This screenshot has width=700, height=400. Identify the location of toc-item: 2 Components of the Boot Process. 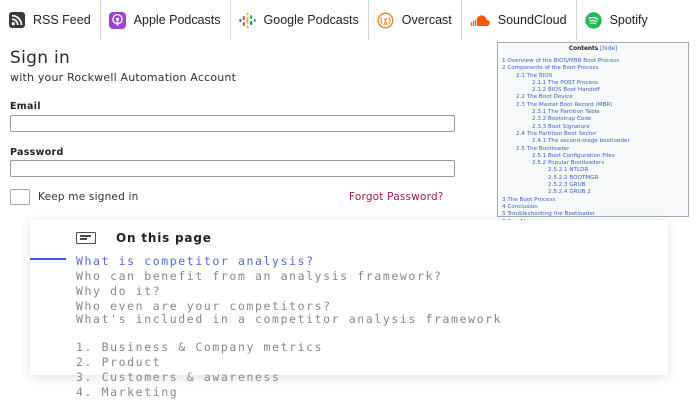
(595, 68).